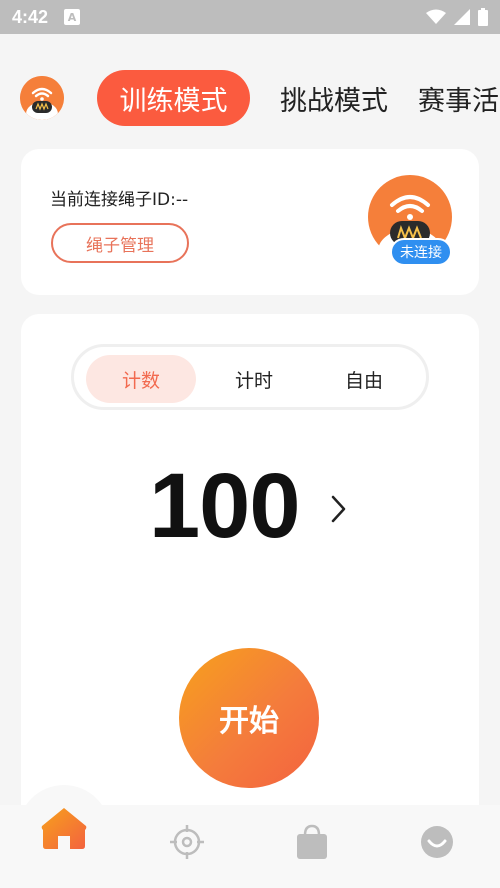 This screenshot has width=500, height=888. What do you see at coordinates (141, 379) in the screenshot?
I see `mode-count-option: 计数` at bounding box center [141, 379].